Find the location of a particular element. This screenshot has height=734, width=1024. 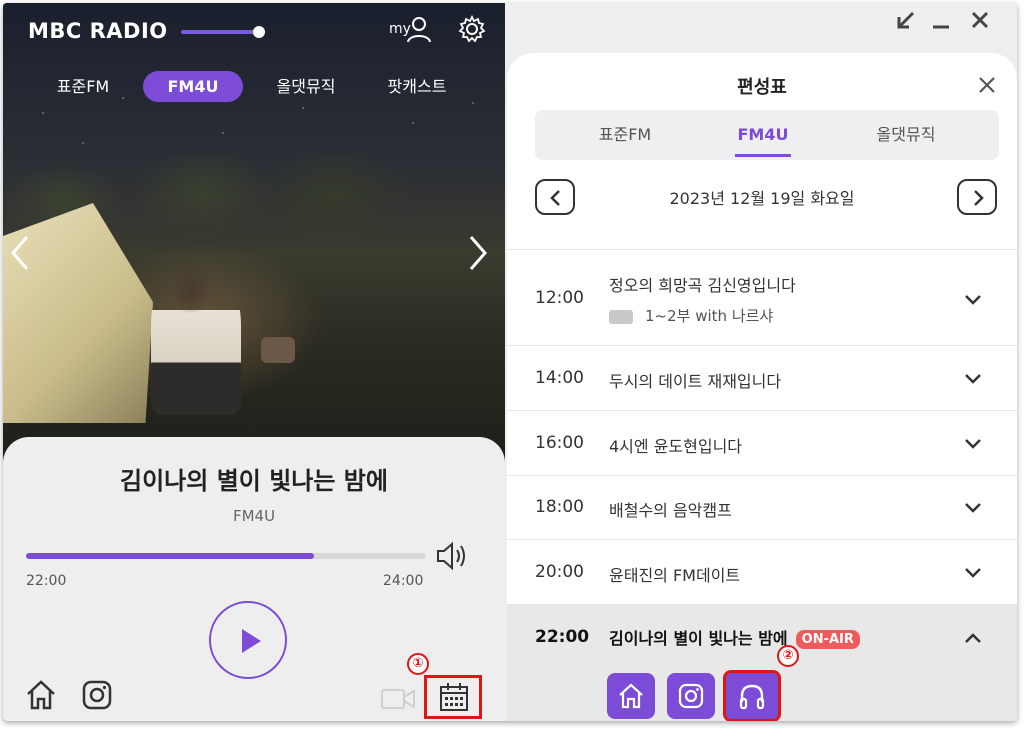

headphones-icon is located at coordinates (752, 697).